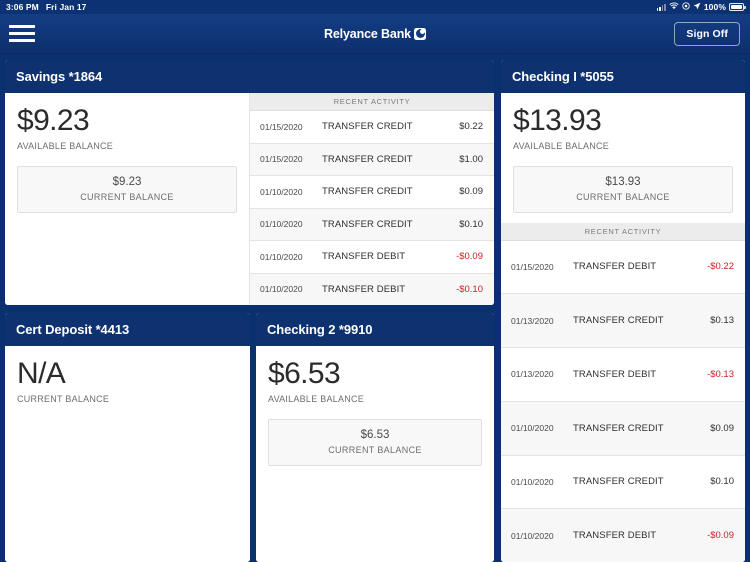 This screenshot has width=750, height=562. What do you see at coordinates (420, 33) in the screenshot?
I see `relyance-logo-icon` at bounding box center [420, 33].